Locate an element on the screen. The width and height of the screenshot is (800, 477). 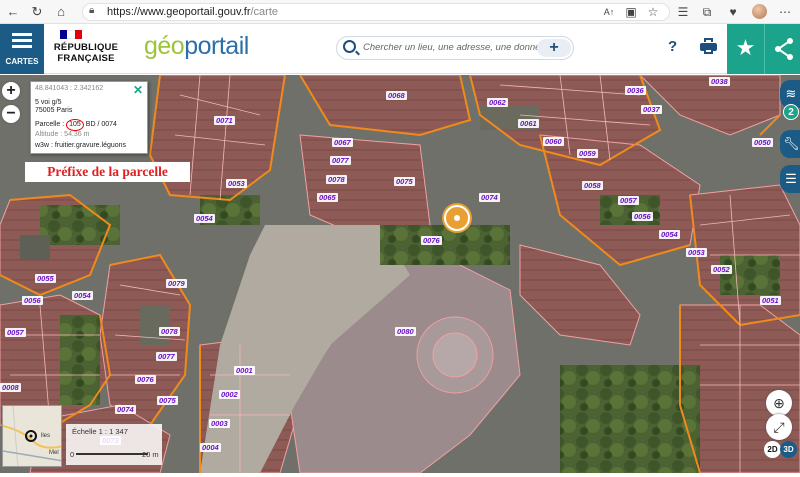
app-icon: ▣ is located at coordinates (631, 12).